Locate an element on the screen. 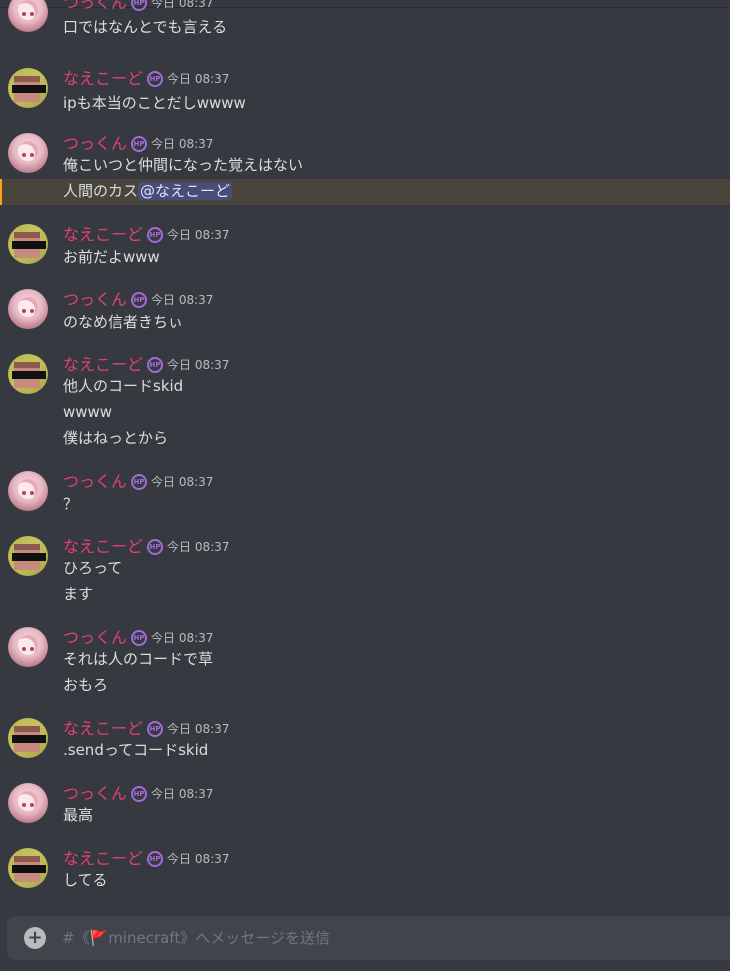 Image resolution: width=730 pixels, height=971 pixels. user-mention: @なえこーど is located at coordinates (185, 191).